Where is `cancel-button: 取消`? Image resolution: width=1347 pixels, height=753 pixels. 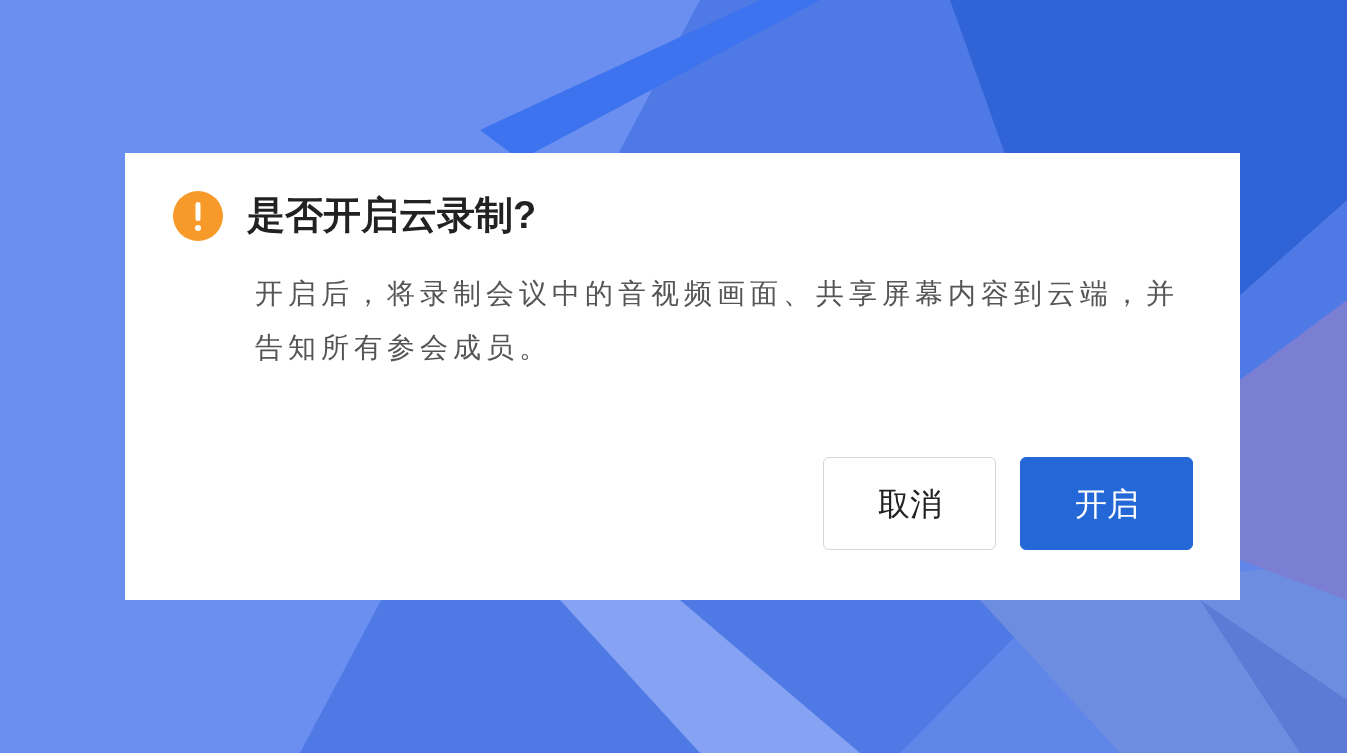
cancel-button: 取消 is located at coordinates (909, 503).